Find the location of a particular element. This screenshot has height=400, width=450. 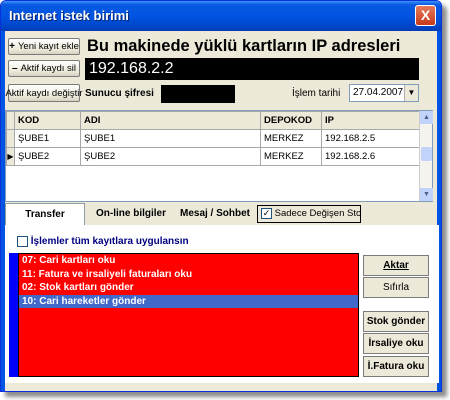

delete-record-button: – Aktif kaydı sil is located at coordinates (44, 68).